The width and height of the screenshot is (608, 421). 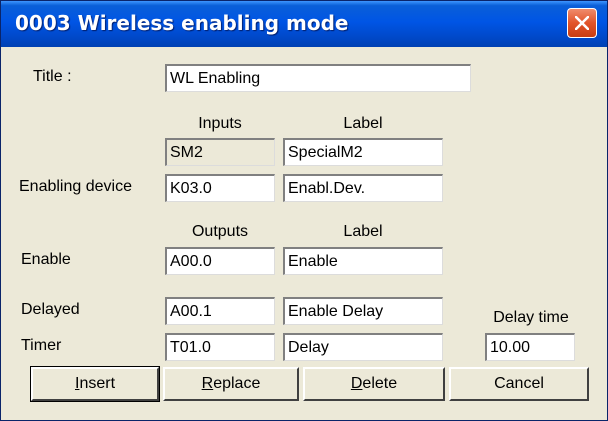 What do you see at coordinates (363, 347) in the screenshot?
I see `timer-label-field` at bounding box center [363, 347].